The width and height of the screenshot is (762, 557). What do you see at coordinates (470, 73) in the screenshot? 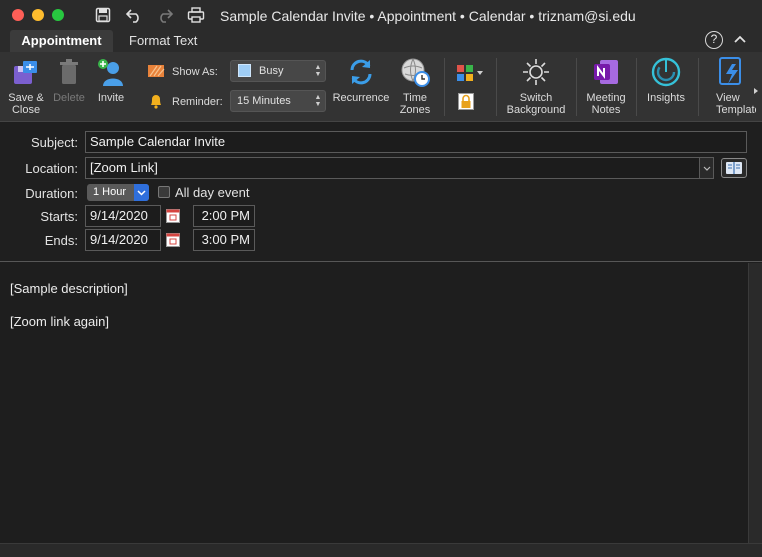
I see `categorize-button` at bounding box center [470, 73].